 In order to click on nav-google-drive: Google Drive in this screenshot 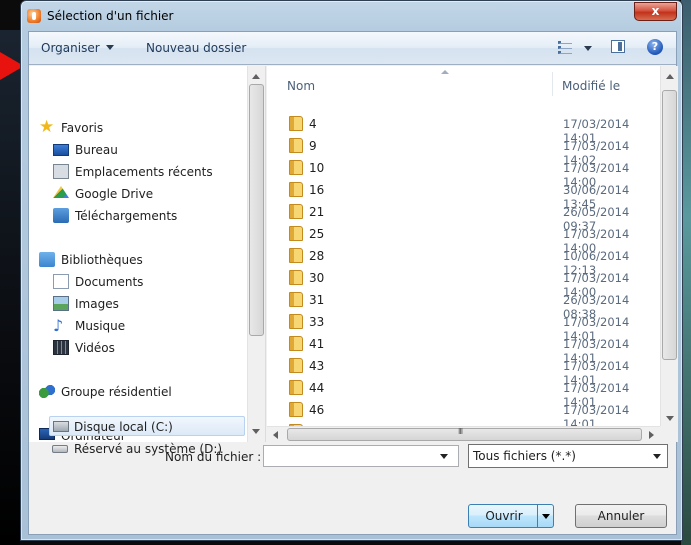, I will do `click(148, 194)`.